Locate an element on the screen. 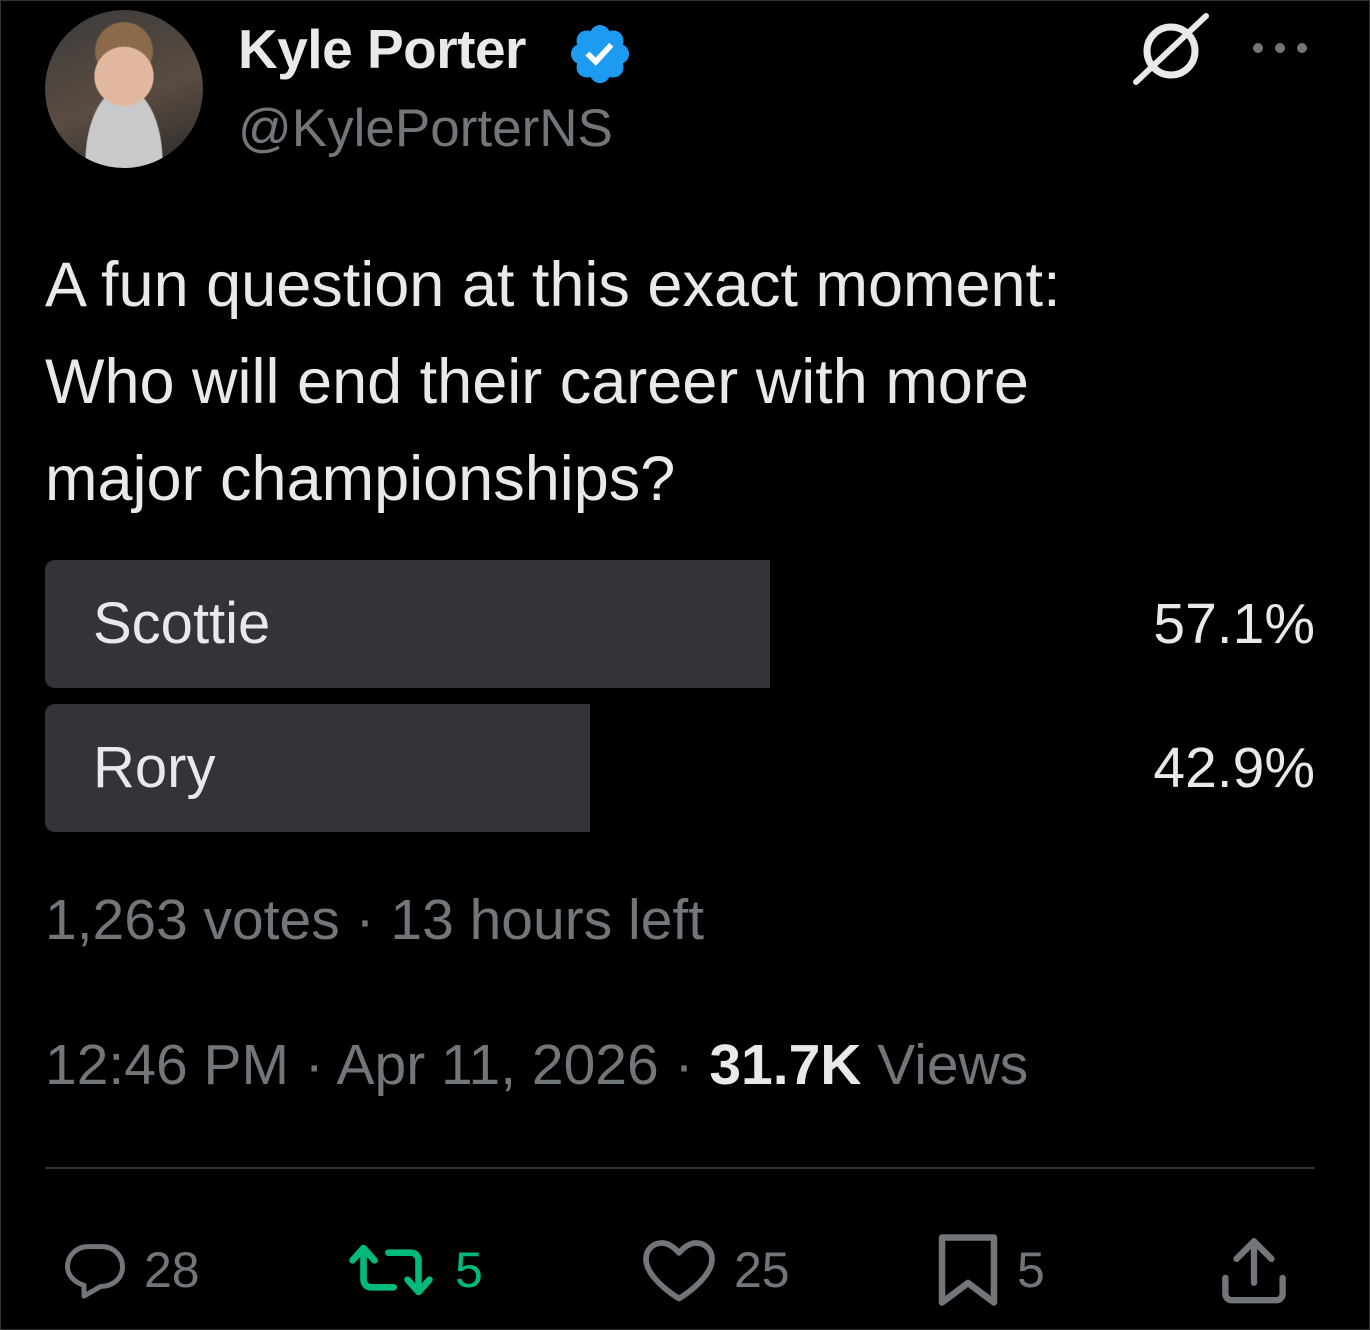 The height and width of the screenshot is (1330, 1370). retweet-button: 5 is located at coordinates (413, 1270).